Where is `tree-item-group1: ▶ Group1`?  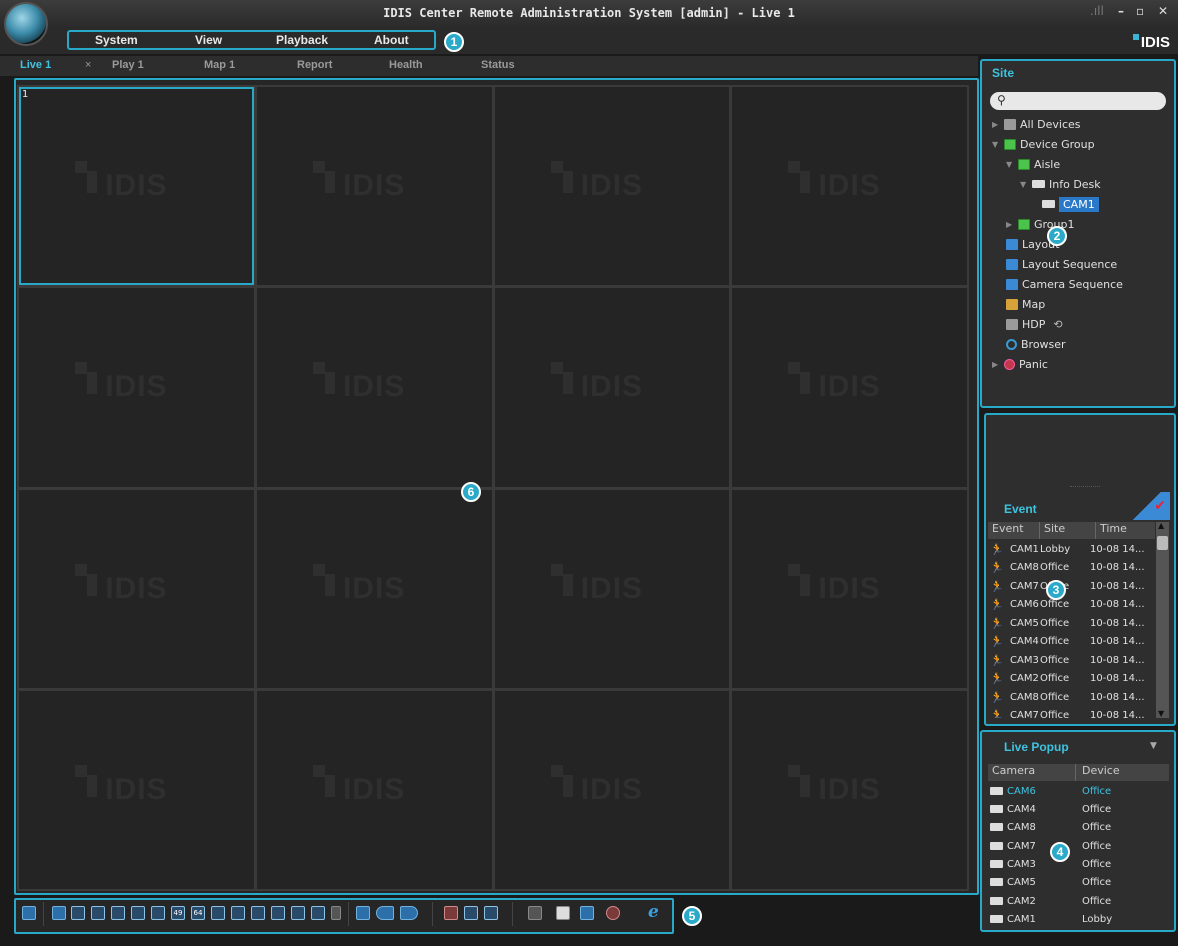
tree-item-group1: ▶ Group1 is located at coordinates (1082, 224).